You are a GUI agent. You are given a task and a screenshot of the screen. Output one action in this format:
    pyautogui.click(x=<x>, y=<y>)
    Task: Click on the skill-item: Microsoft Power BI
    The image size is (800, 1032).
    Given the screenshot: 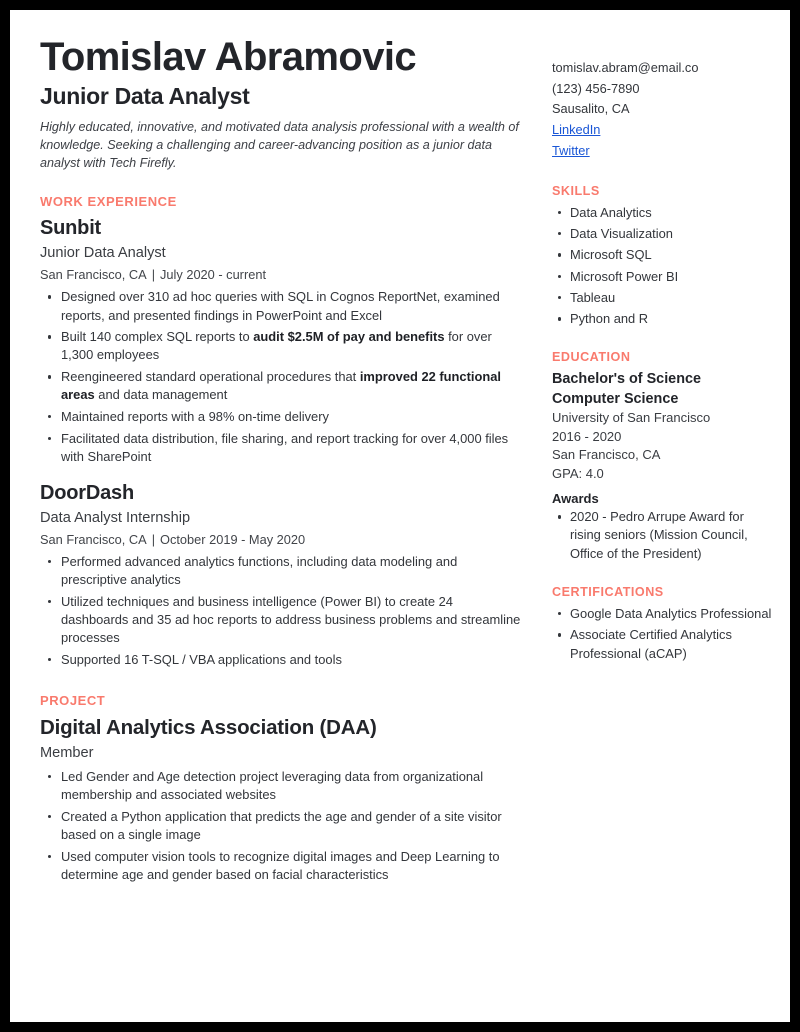 What is the action you would take?
    pyautogui.click(x=662, y=277)
    